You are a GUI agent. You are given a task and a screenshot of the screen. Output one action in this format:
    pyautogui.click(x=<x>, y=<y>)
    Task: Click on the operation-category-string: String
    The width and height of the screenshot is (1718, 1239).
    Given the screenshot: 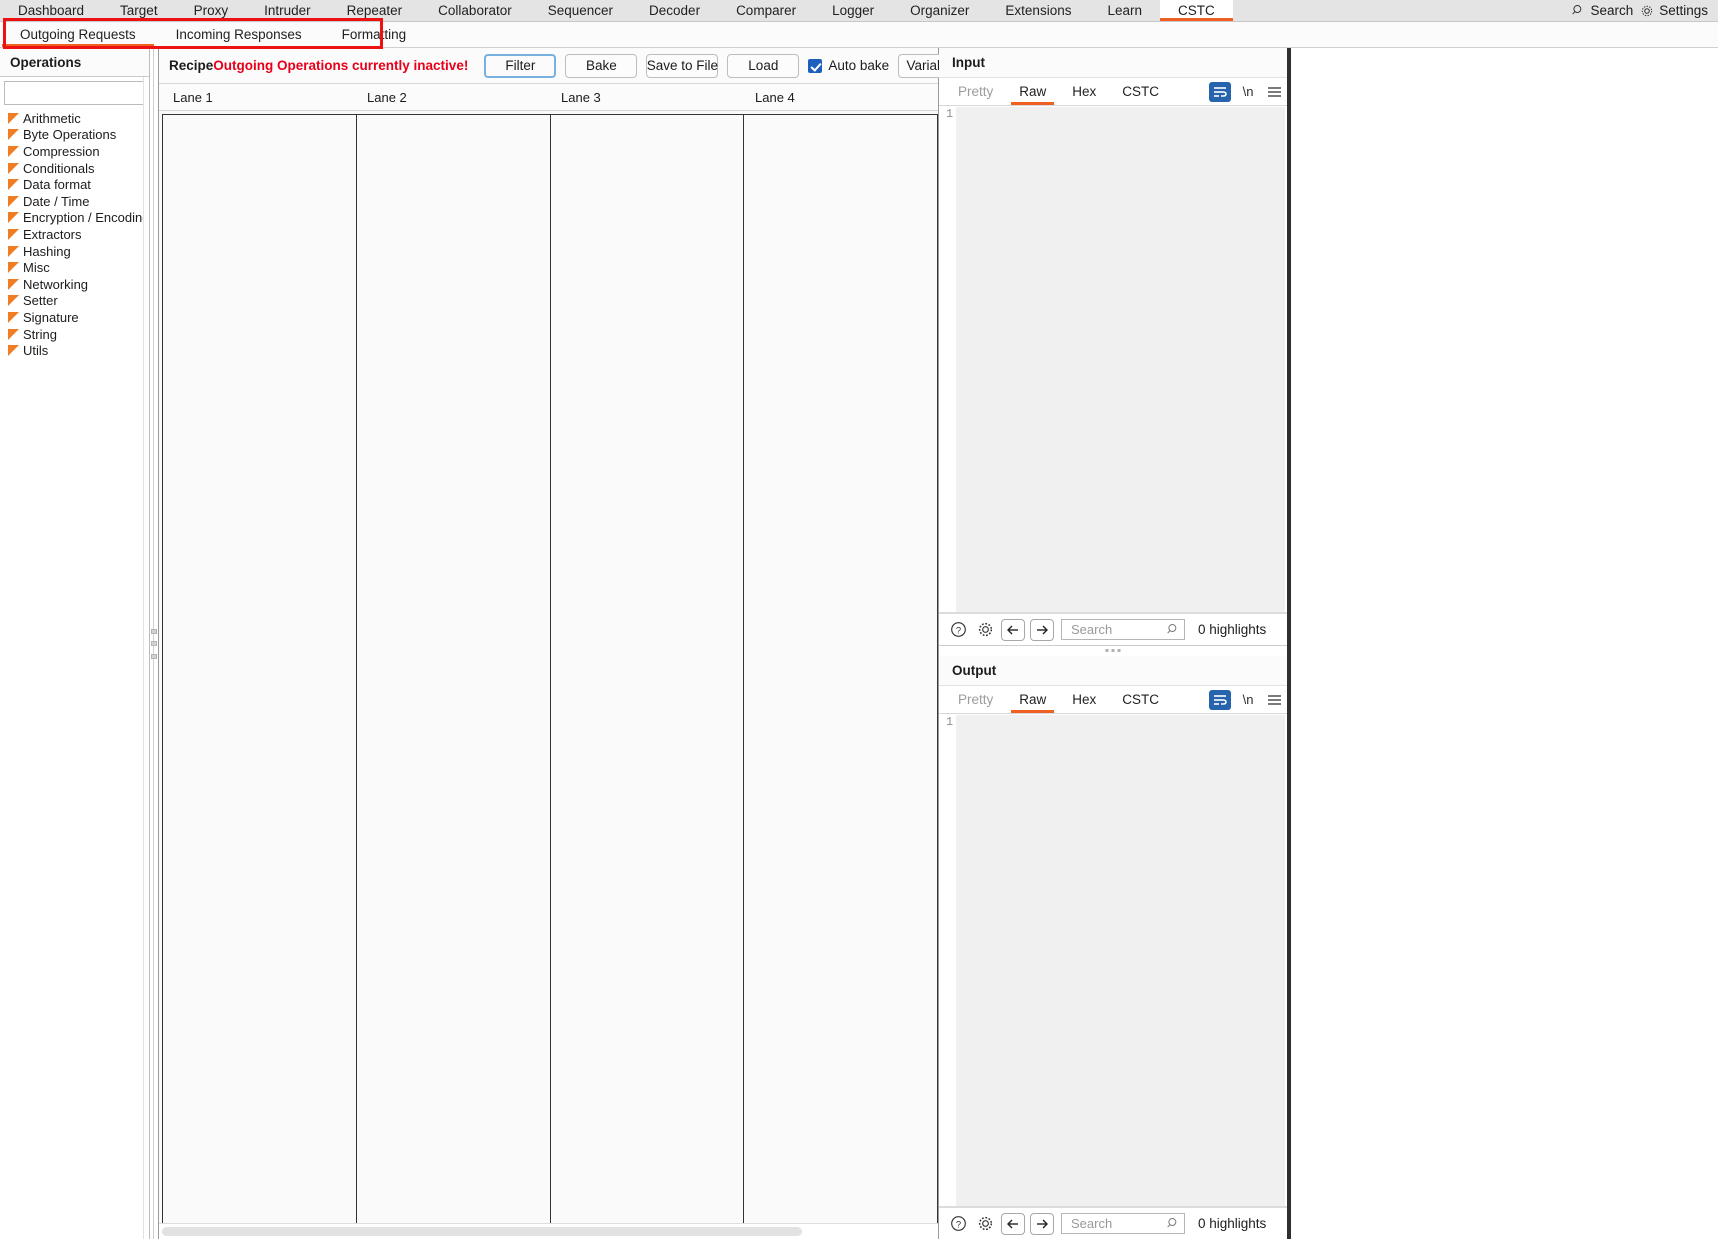 What is the action you would take?
    pyautogui.click(x=74, y=334)
    